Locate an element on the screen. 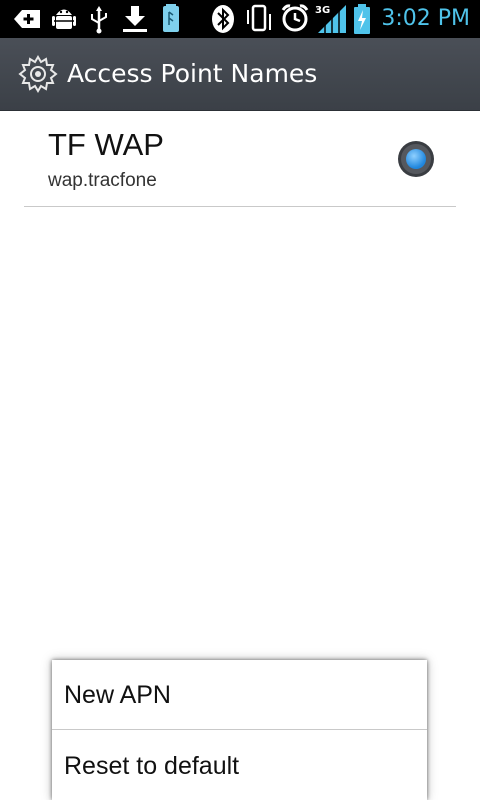  apn-name: TF WAP is located at coordinates (106, 144).